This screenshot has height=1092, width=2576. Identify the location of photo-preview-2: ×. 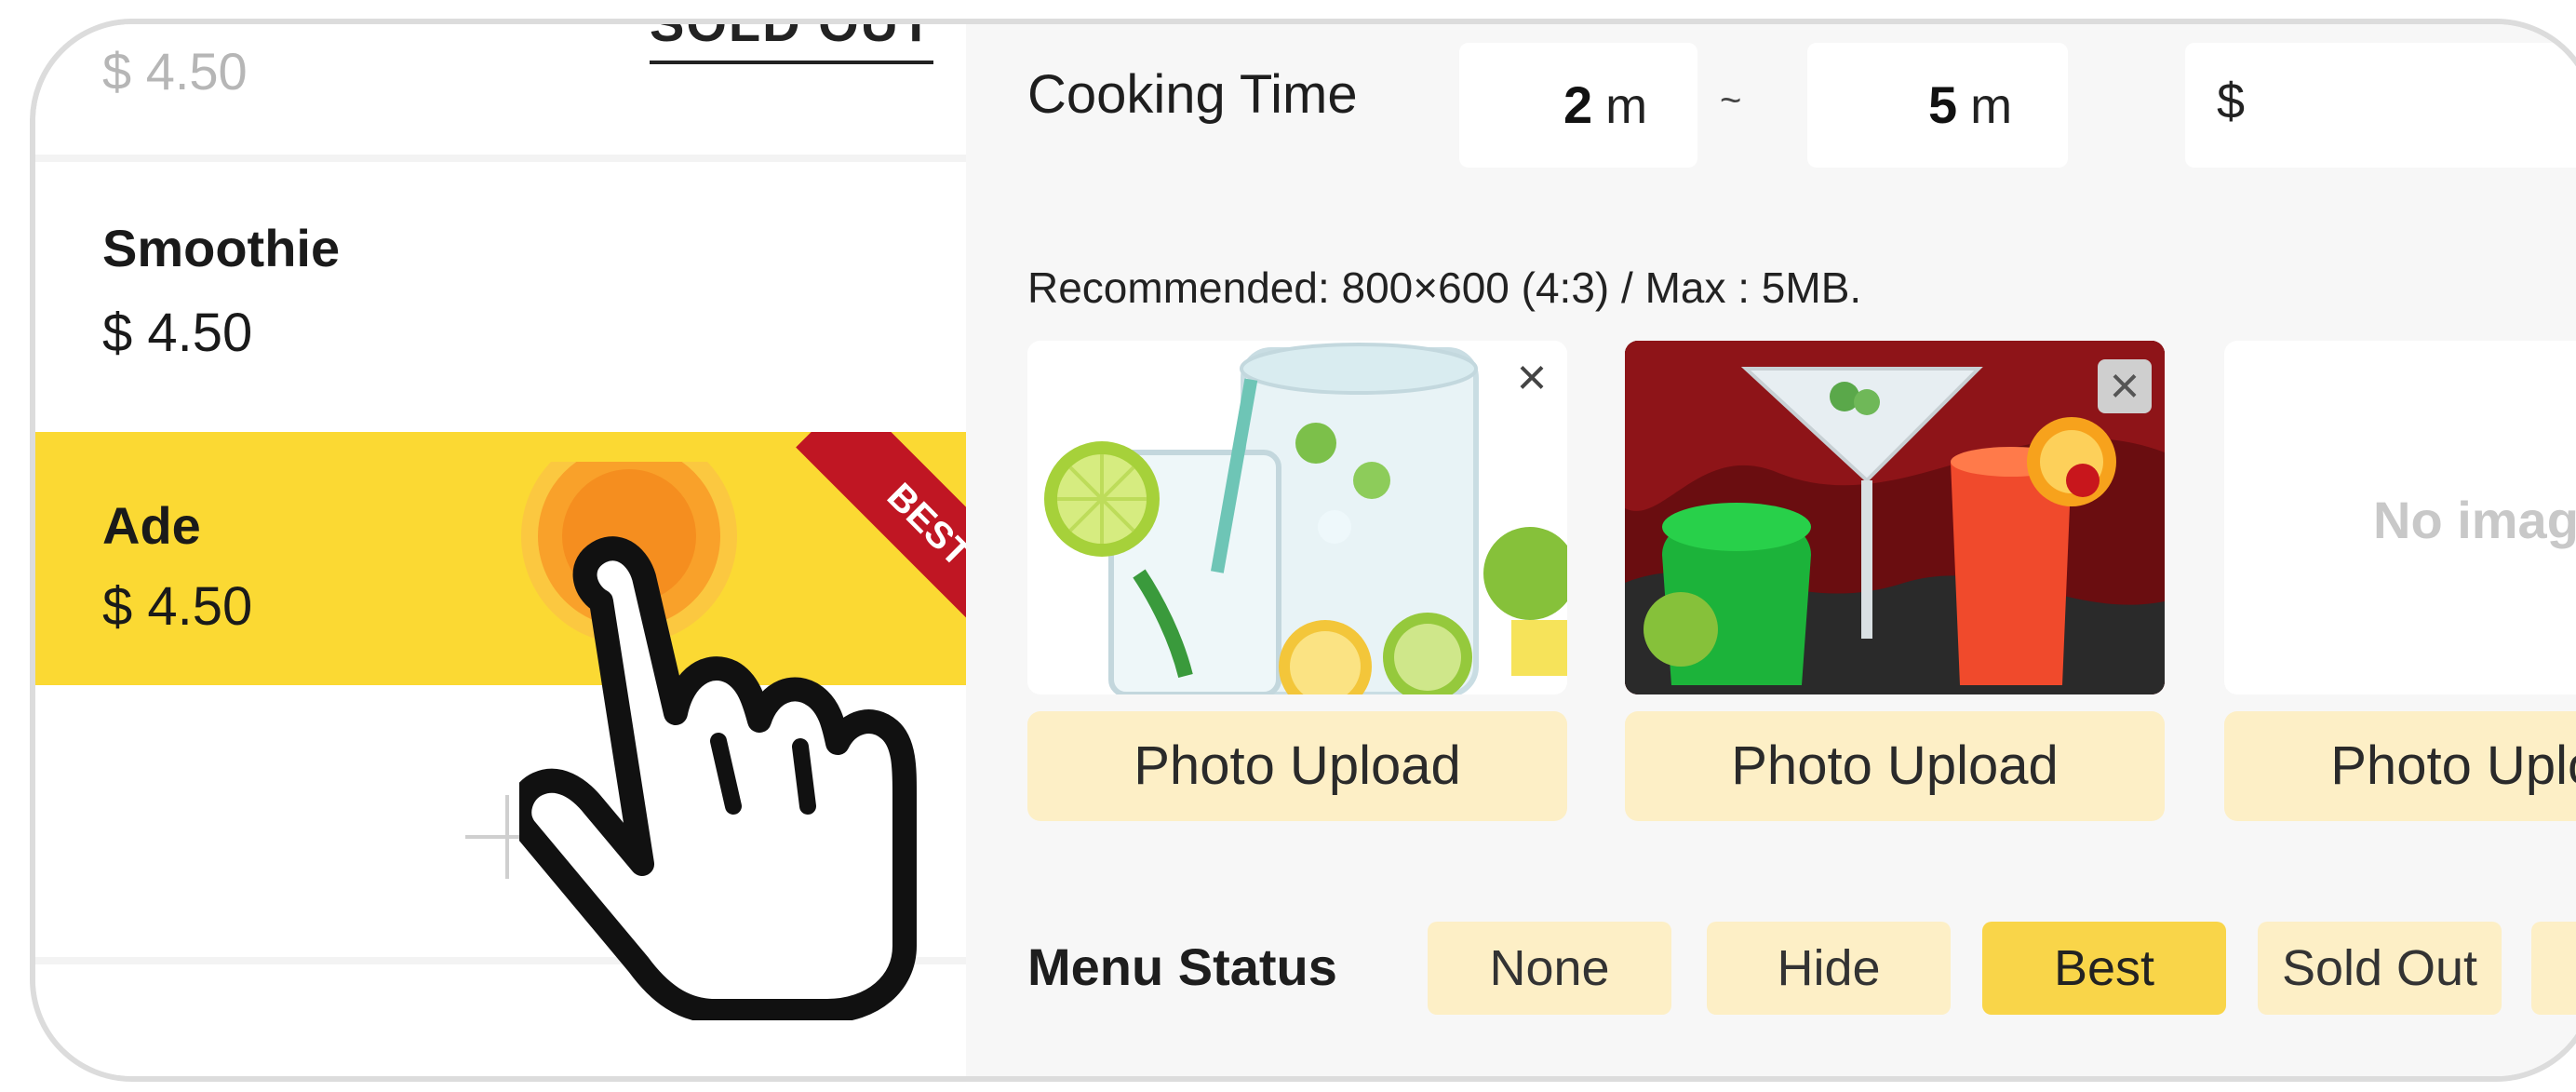
(1895, 517).